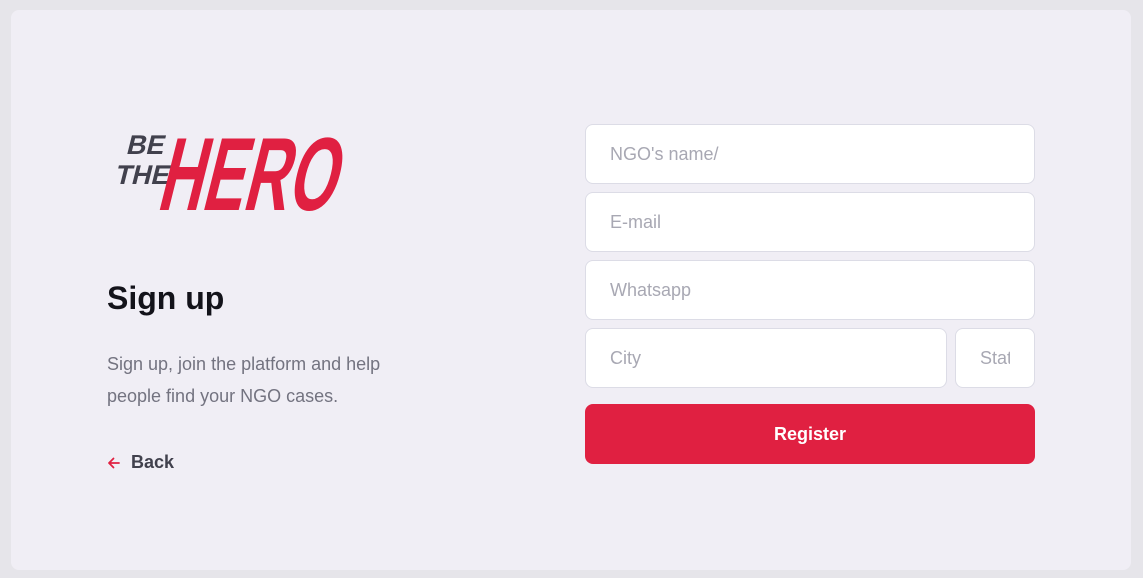 The image size is (1143, 578). What do you see at coordinates (146, 144) in the screenshot?
I see `logo-be-text: BE` at bounding box center [146, 144].